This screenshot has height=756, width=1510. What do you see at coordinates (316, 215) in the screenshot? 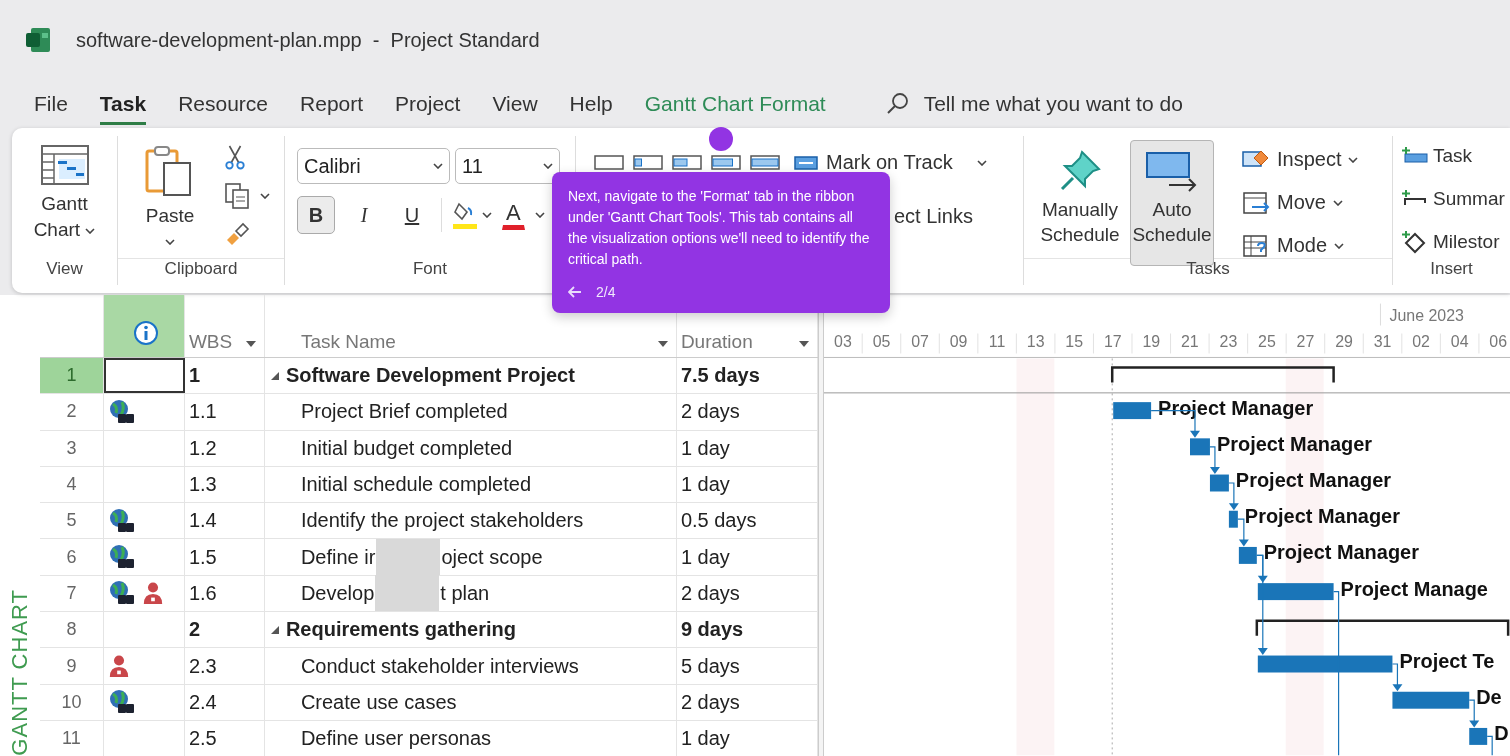
I see `text-style-button: B` at bounding box center [316, 215].